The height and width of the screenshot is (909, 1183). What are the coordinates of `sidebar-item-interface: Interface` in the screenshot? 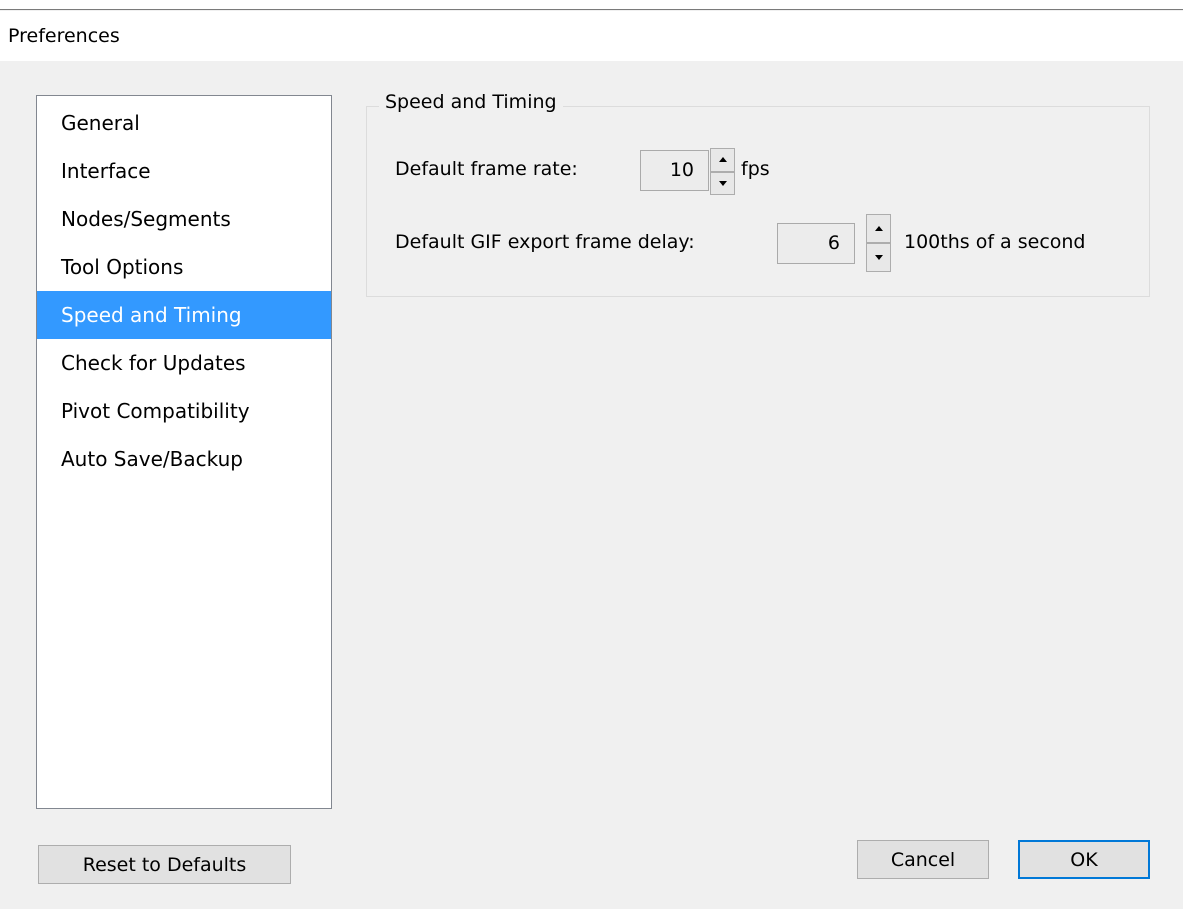 It's located at (184, 171).